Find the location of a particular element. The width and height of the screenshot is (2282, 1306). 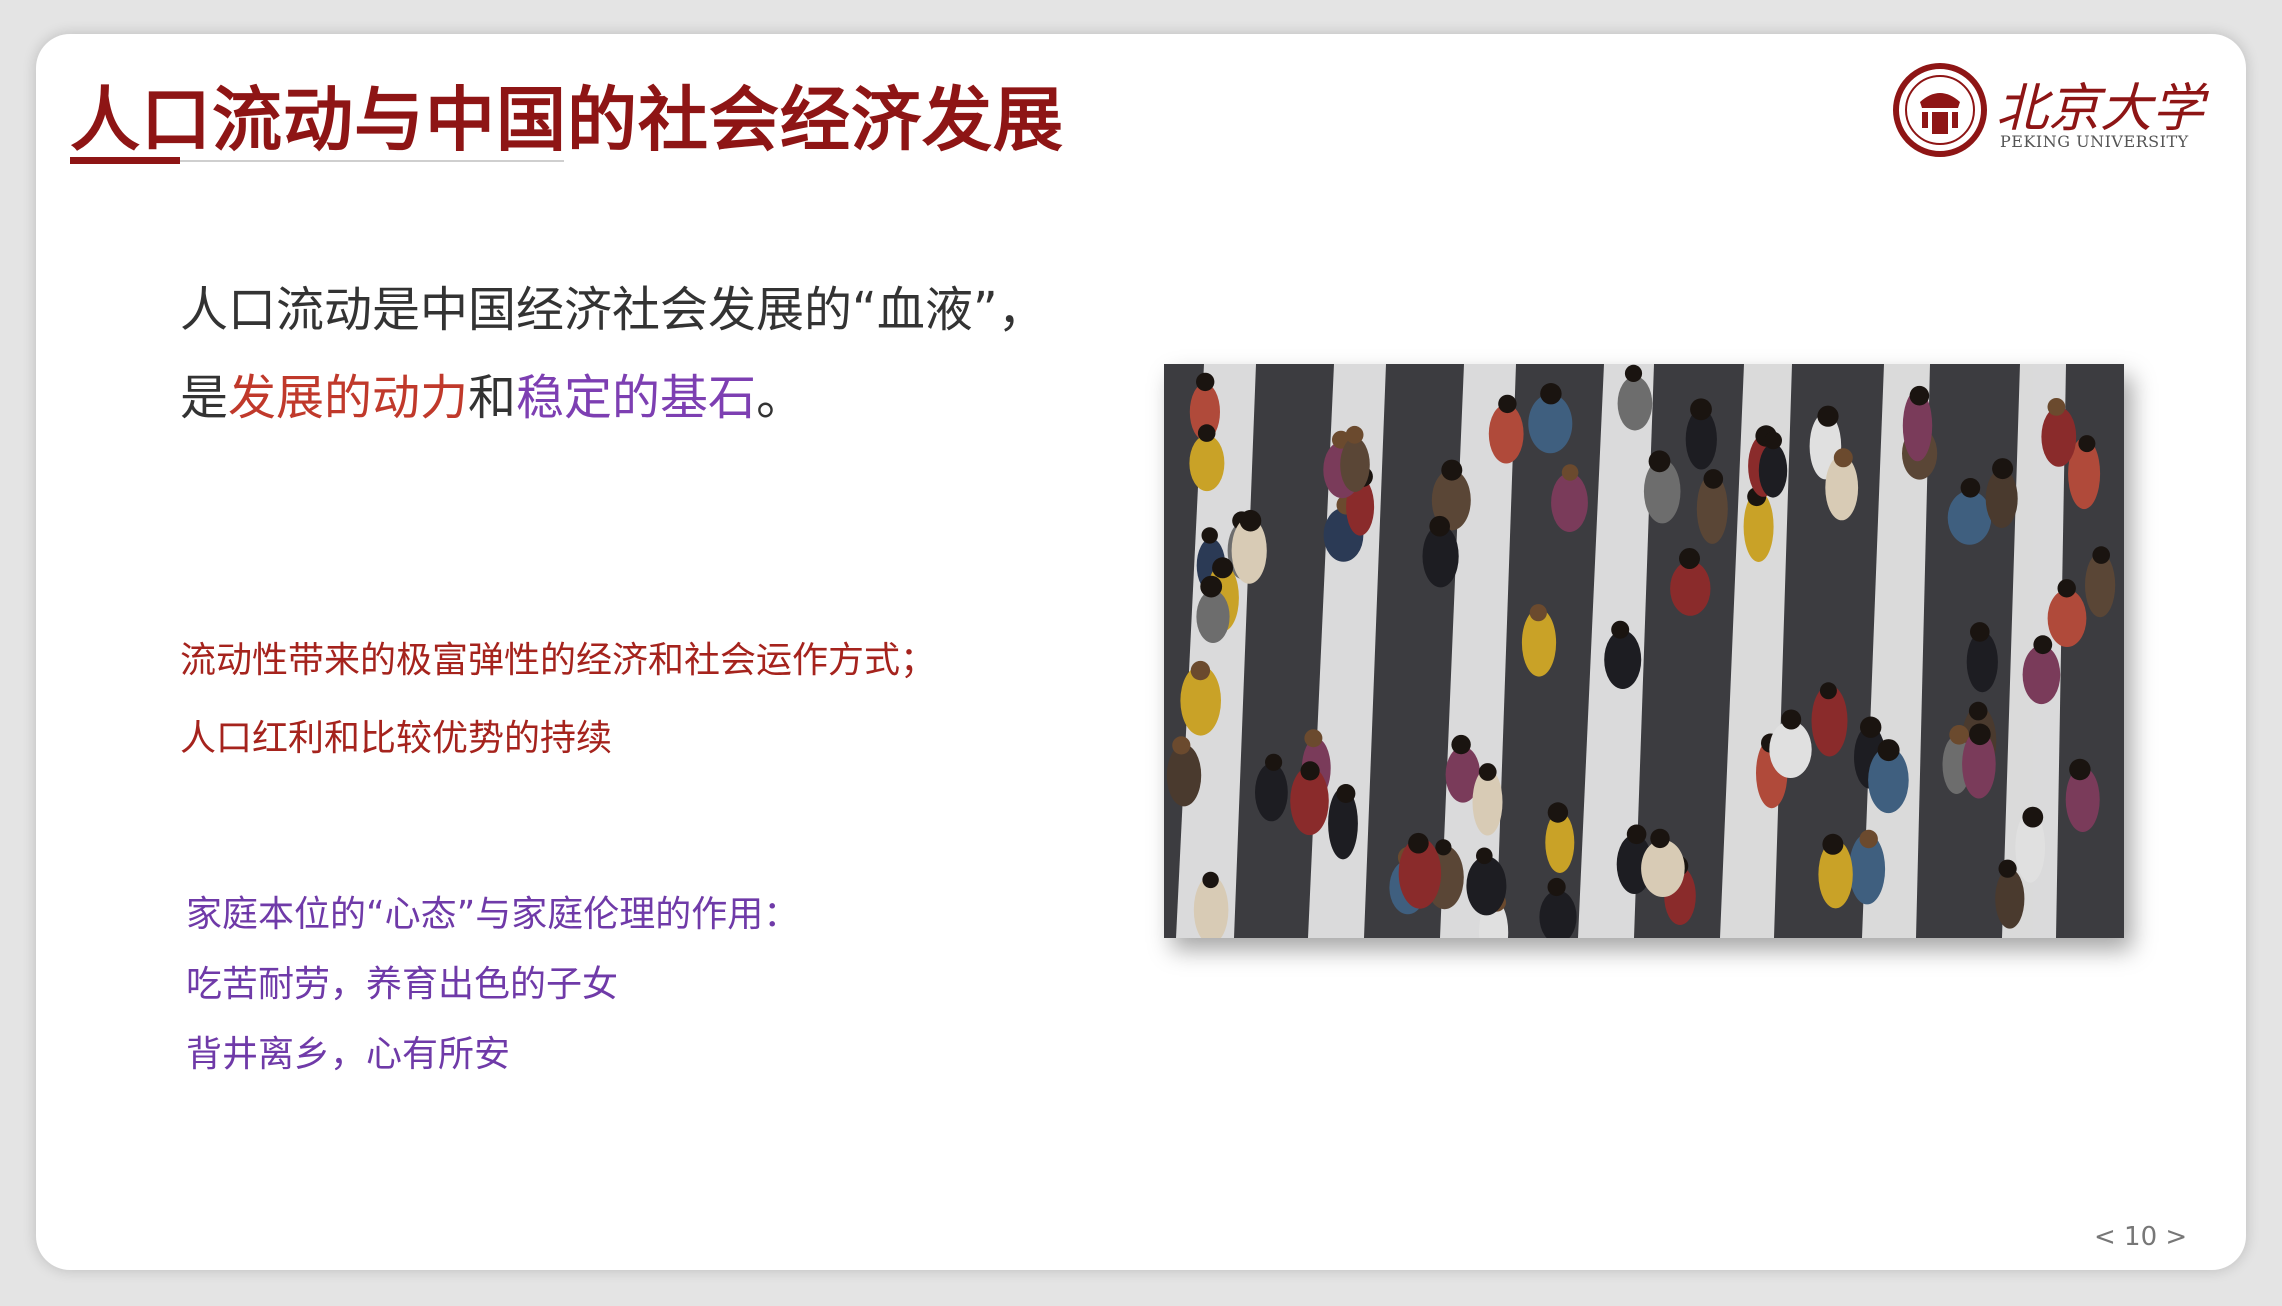

university-logo: 北京大学 PEKING UNIVERSITY is located at coordinates (2057, 112).